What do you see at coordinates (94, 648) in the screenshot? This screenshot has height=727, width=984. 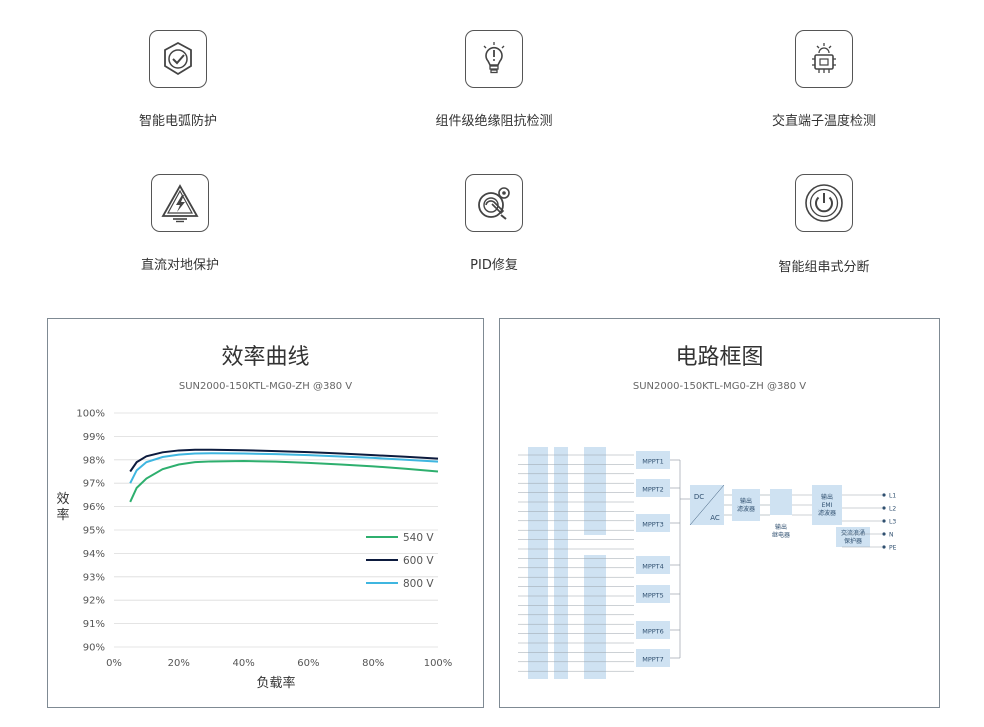 I see `y-tick-label: 90%` at bounding box center [94, 648].